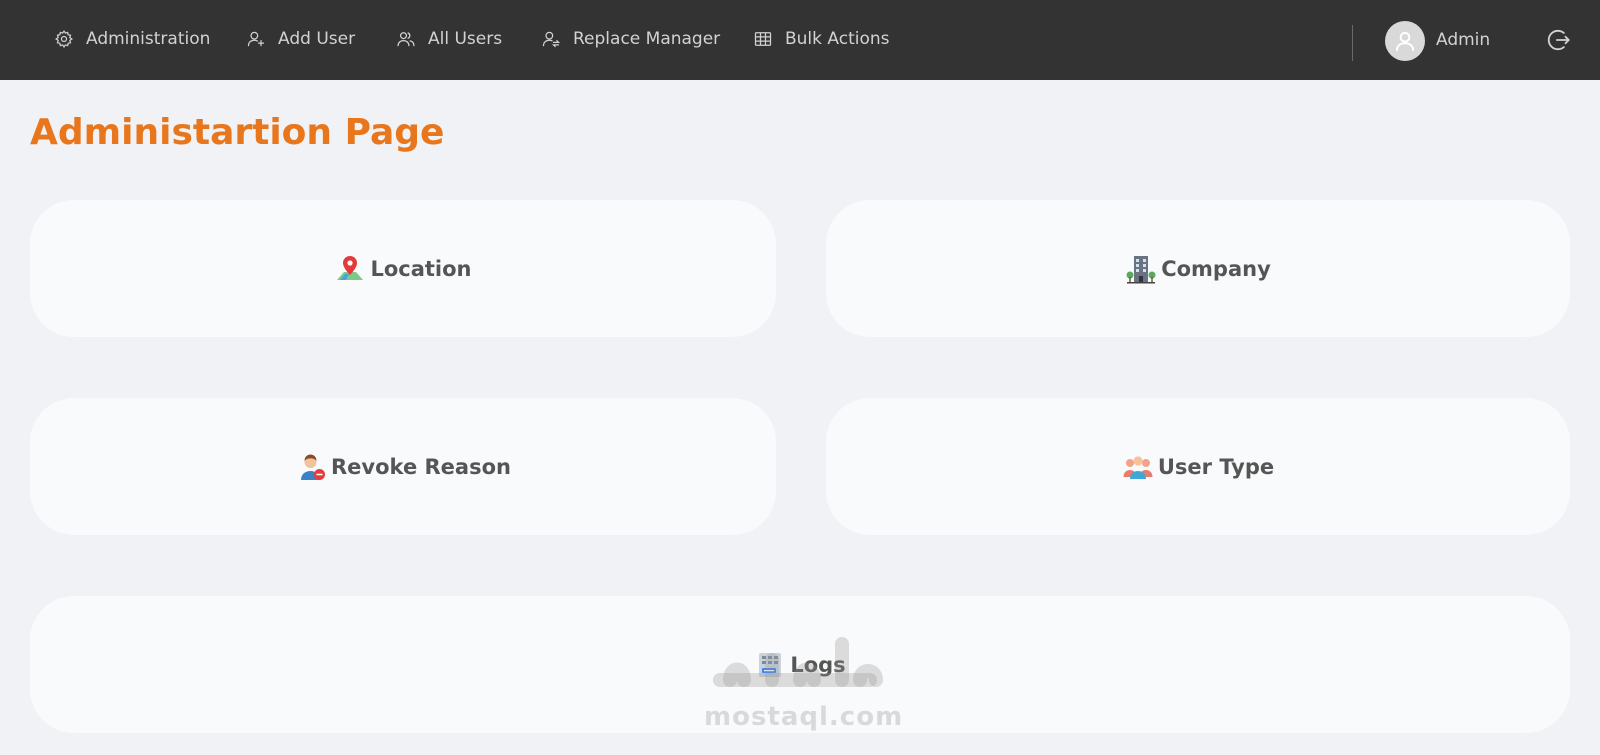 Image resolution: width=1600 pixels, height=755 pixels. What do you see at coordinates (1352, 43) in the screenshot?
I see `nav-divider` at bounding box center [1352, 43].